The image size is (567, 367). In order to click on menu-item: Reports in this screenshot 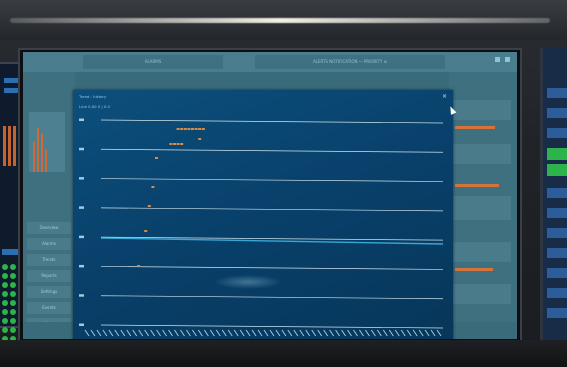, I will do `click(49, 276)`.